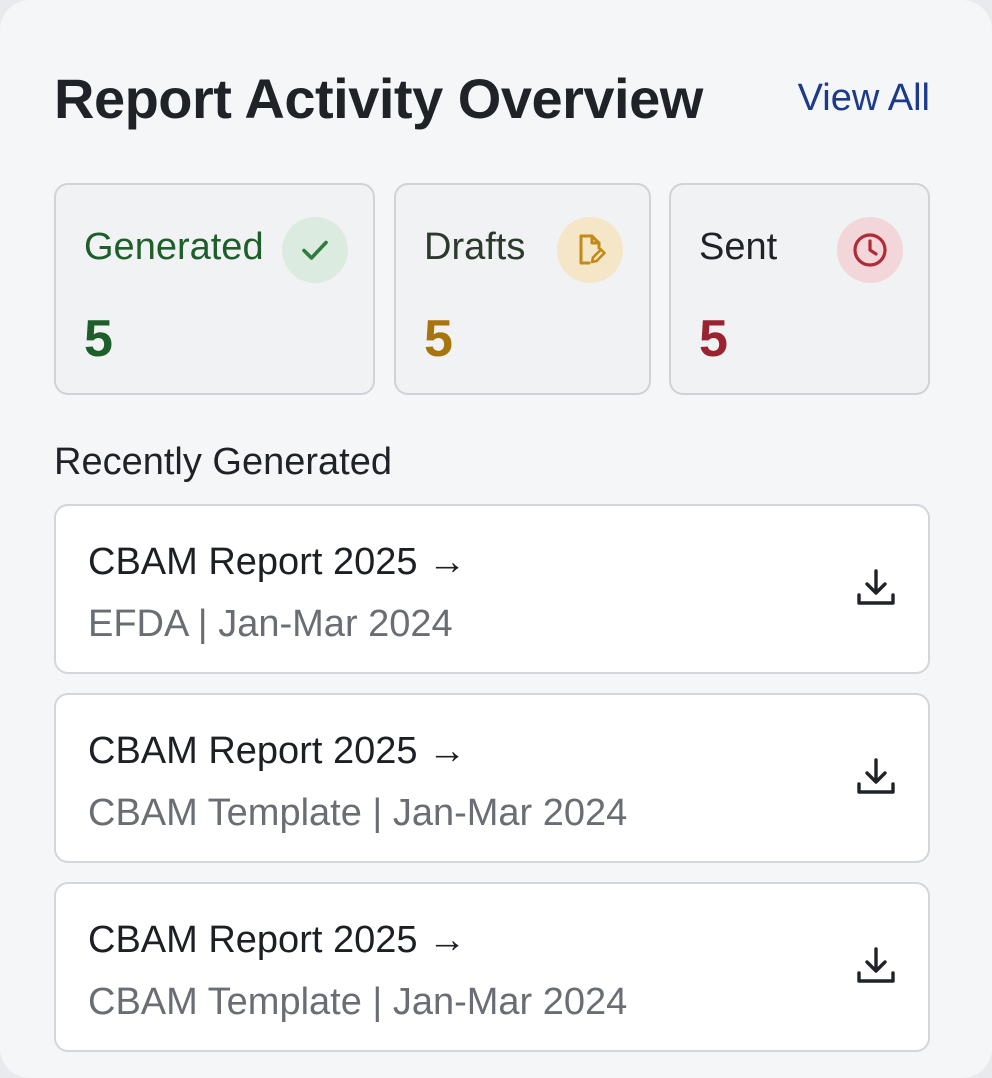 The width and height of the screenshot is (992, 1078). I want to click on stat-value-drafts: 5, so click(438, 339).